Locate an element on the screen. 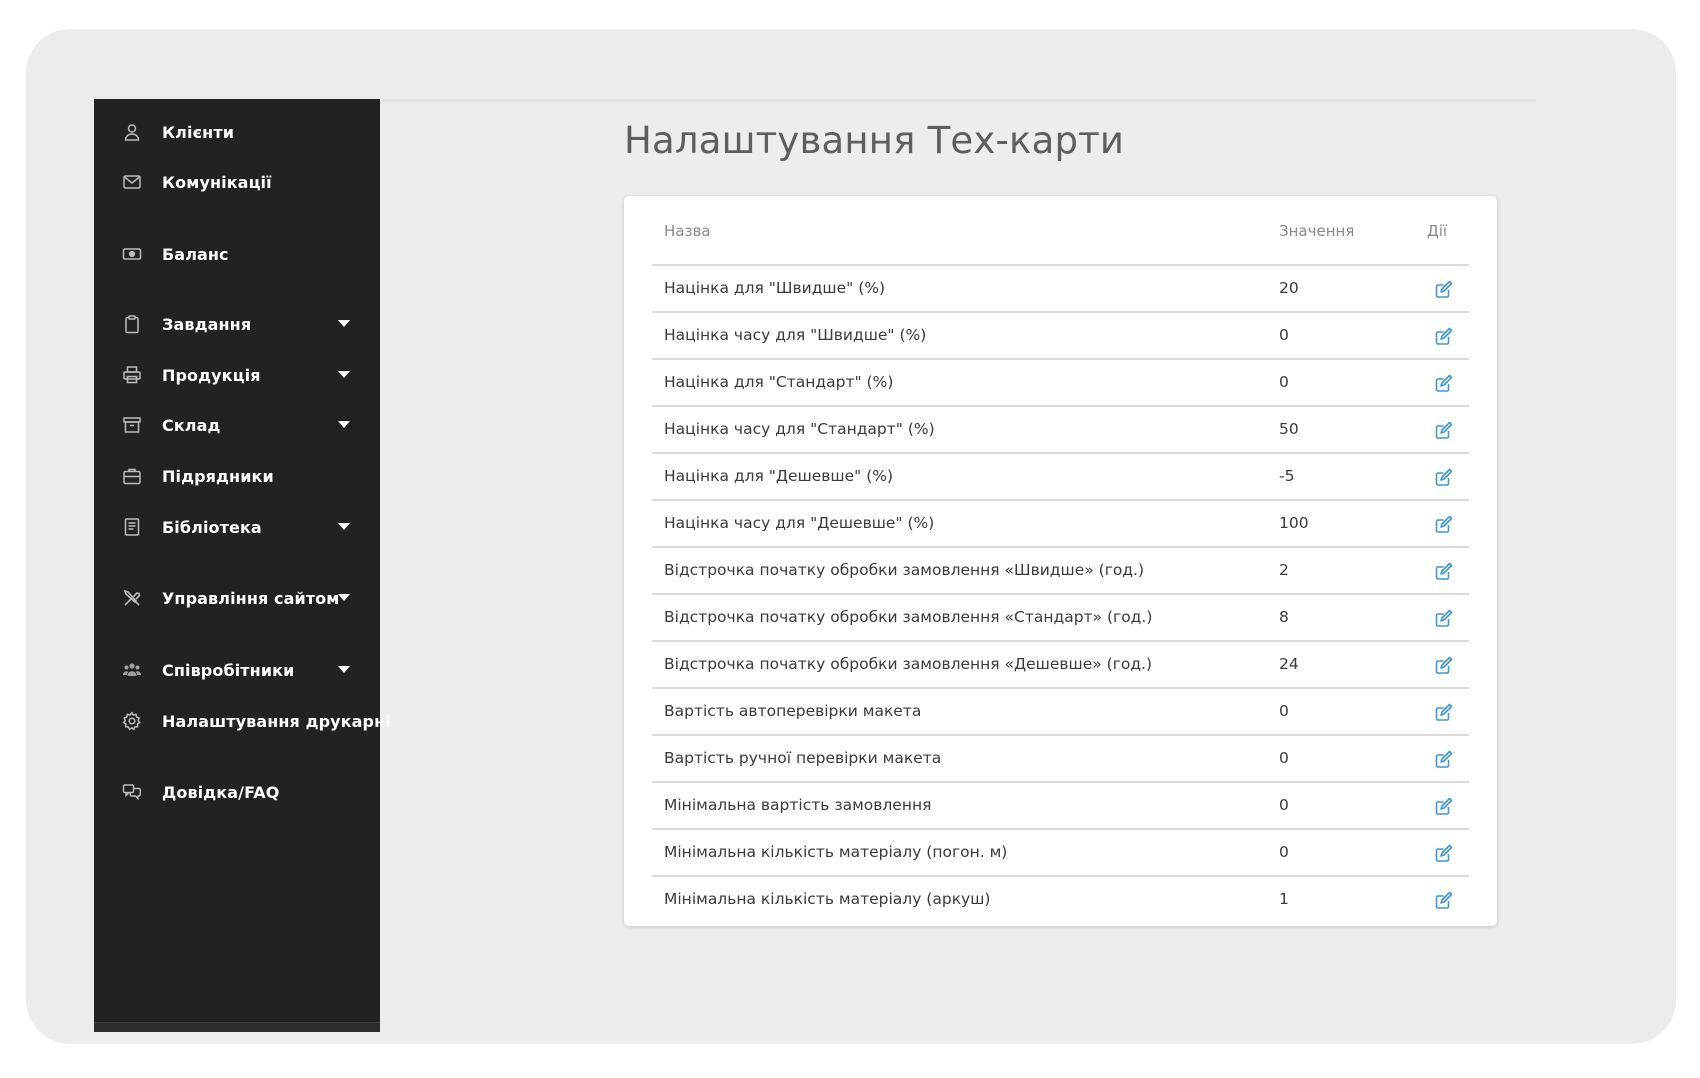 This screenshot has height=1078, width=1700. briefcase-icon is located at coordinates (132, 476).